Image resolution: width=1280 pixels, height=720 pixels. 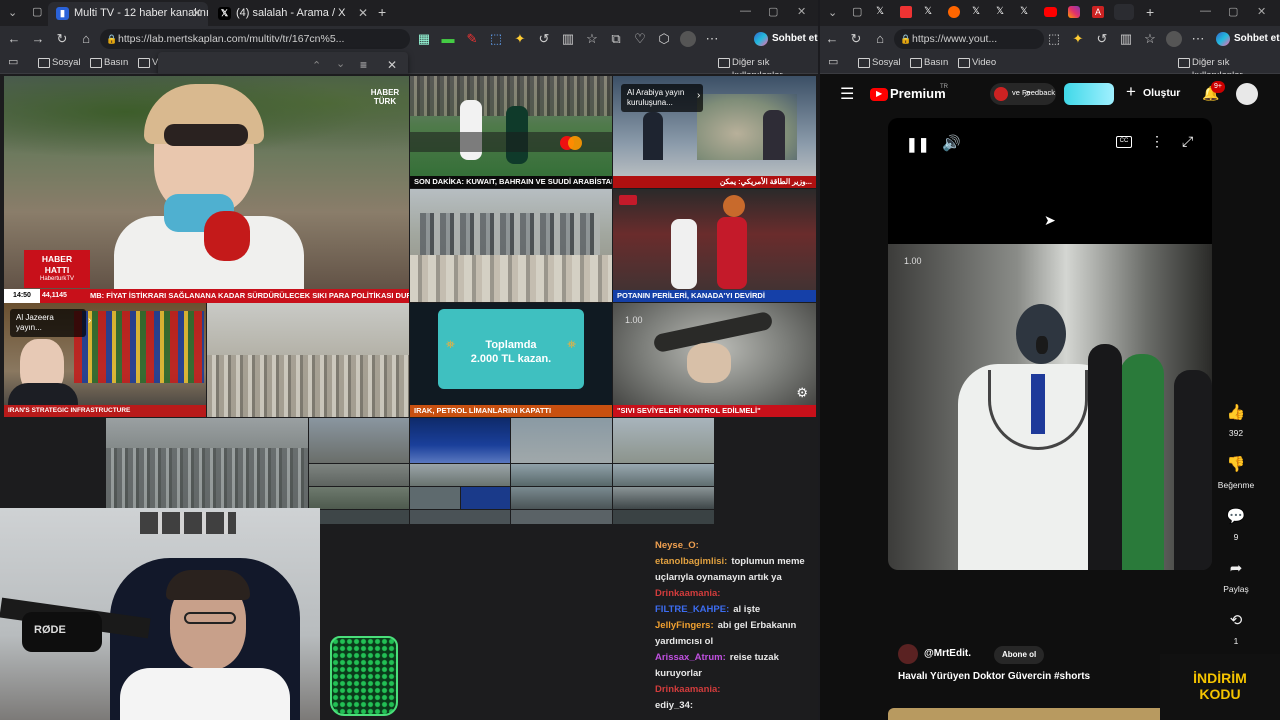 I want to click on tile-basketball: POTANIN PERİLERİ, KANADA'YI DEVİRDİ, so click(x=714, y=245).